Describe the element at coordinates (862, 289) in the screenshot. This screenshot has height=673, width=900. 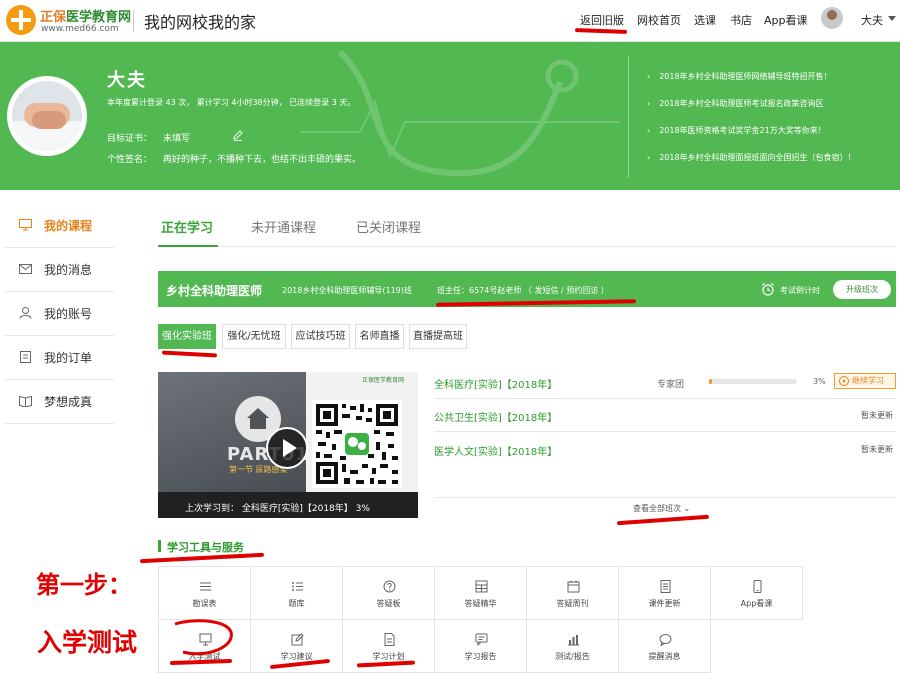
I see `upgrade-class-button: 升级班次` at that location.